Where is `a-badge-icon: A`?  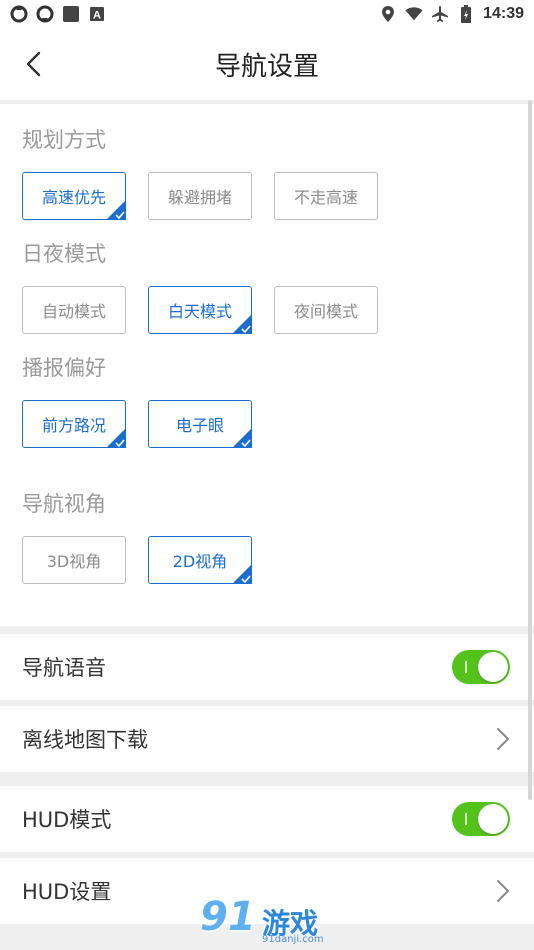 a-badge-icon: A is located at coordinates (97, 14).